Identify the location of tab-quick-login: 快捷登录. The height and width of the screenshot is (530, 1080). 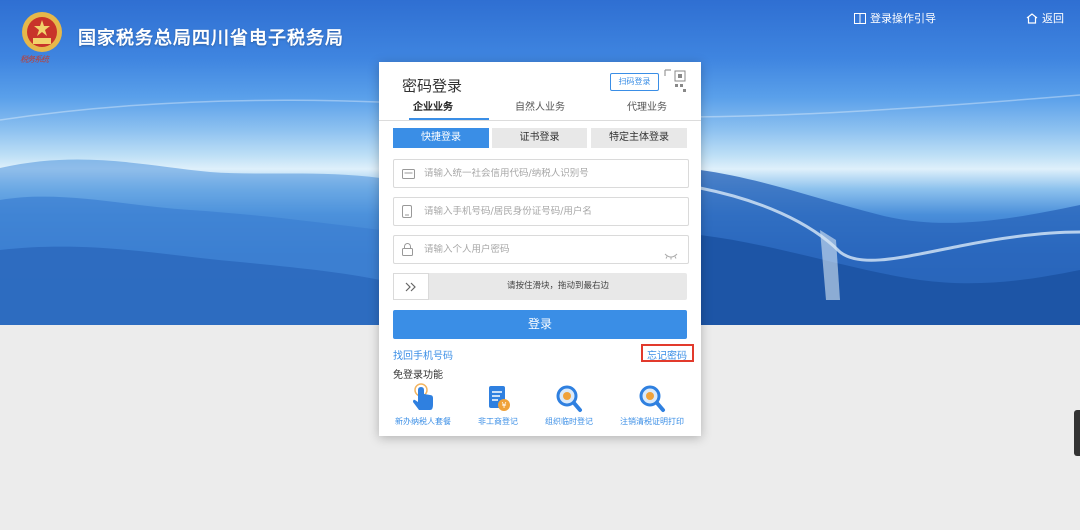
(441, 138).